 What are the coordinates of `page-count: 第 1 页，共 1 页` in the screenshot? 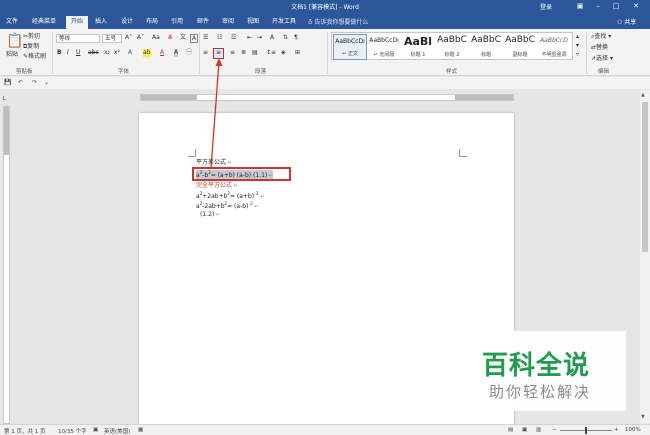 It's located at (25, 431).